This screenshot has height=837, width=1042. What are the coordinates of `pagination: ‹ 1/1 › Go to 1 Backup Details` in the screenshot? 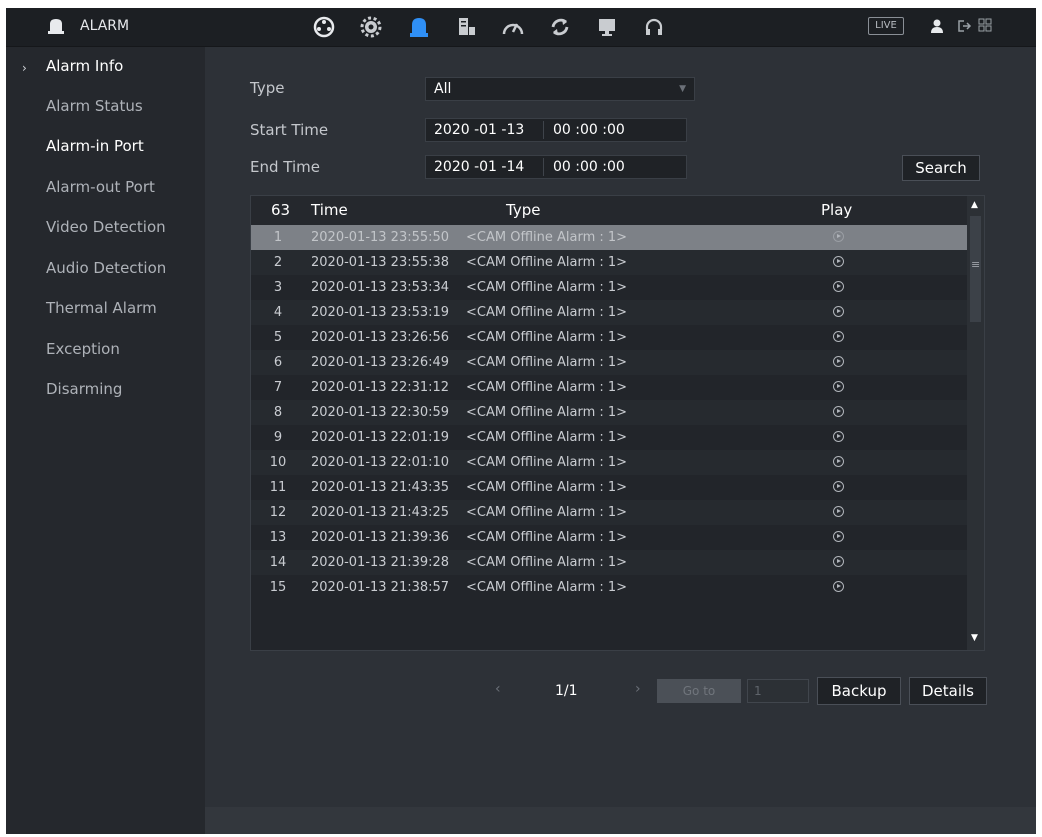 It's located at (620, 692).